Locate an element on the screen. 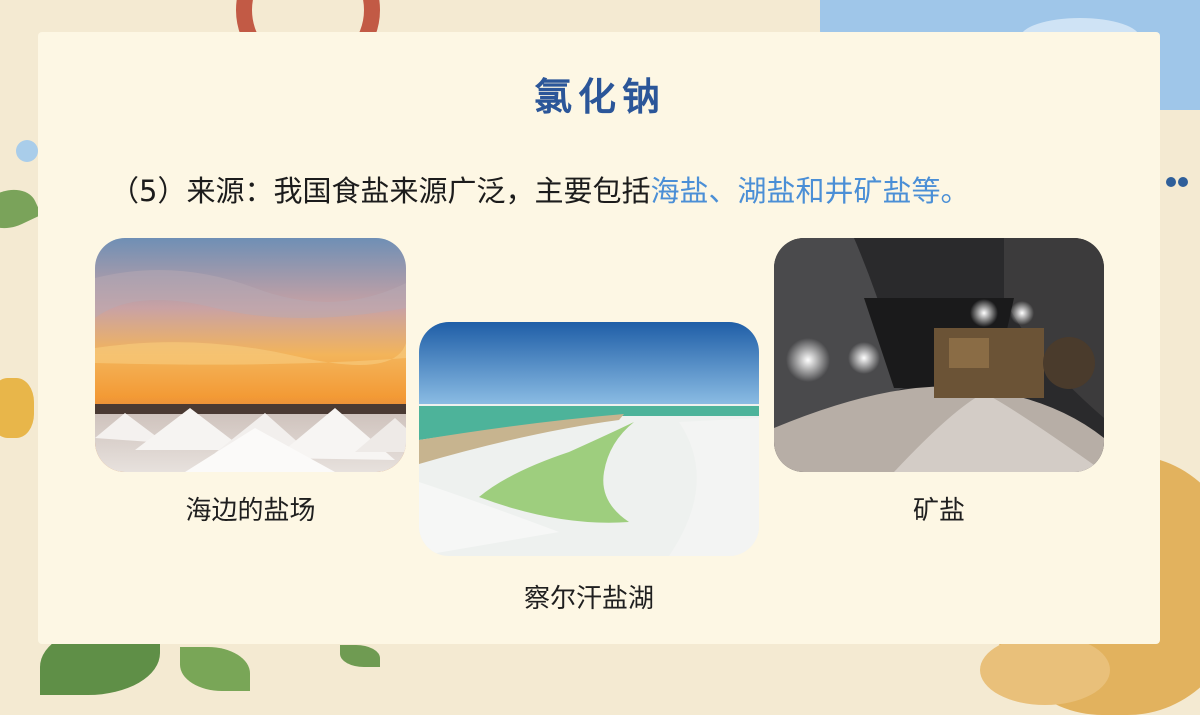 This screenshot has height=715, width=1200. intro-highlight: 海盐、湖盐和井矿盐等。 is located at coordinates (810, 191).